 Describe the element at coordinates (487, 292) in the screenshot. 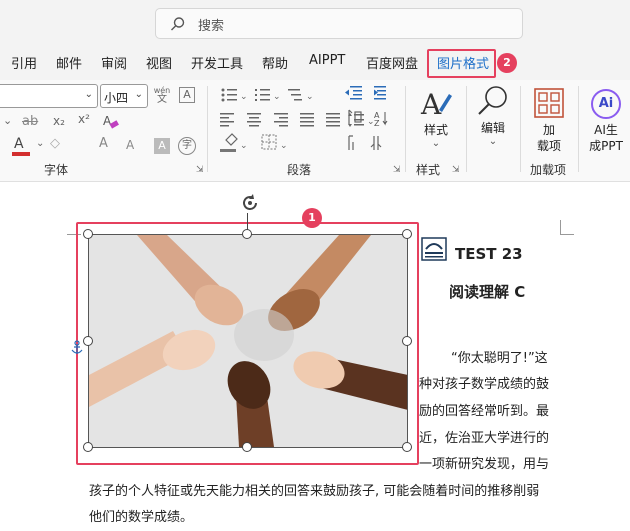

I see `doc-heading-reading: 阅读理解 C` at that location.